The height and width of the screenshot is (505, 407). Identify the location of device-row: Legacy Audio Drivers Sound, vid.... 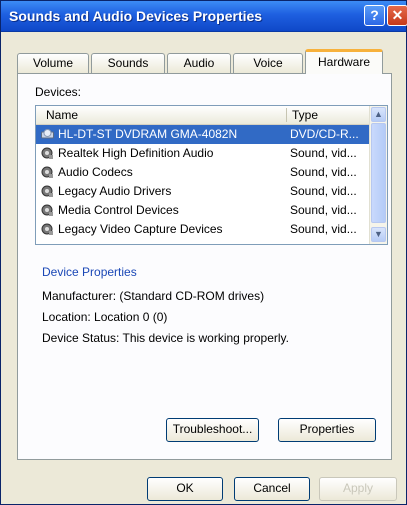
(202, 191).